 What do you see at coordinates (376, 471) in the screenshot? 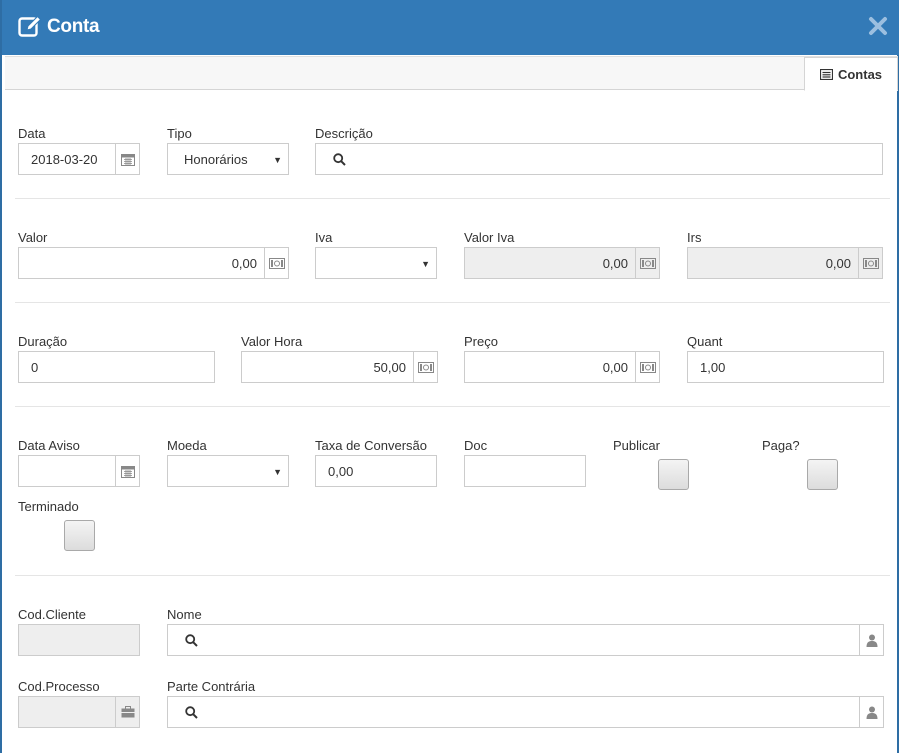
I see `taxa-input: 0,00` at bounding box center [376, 471].